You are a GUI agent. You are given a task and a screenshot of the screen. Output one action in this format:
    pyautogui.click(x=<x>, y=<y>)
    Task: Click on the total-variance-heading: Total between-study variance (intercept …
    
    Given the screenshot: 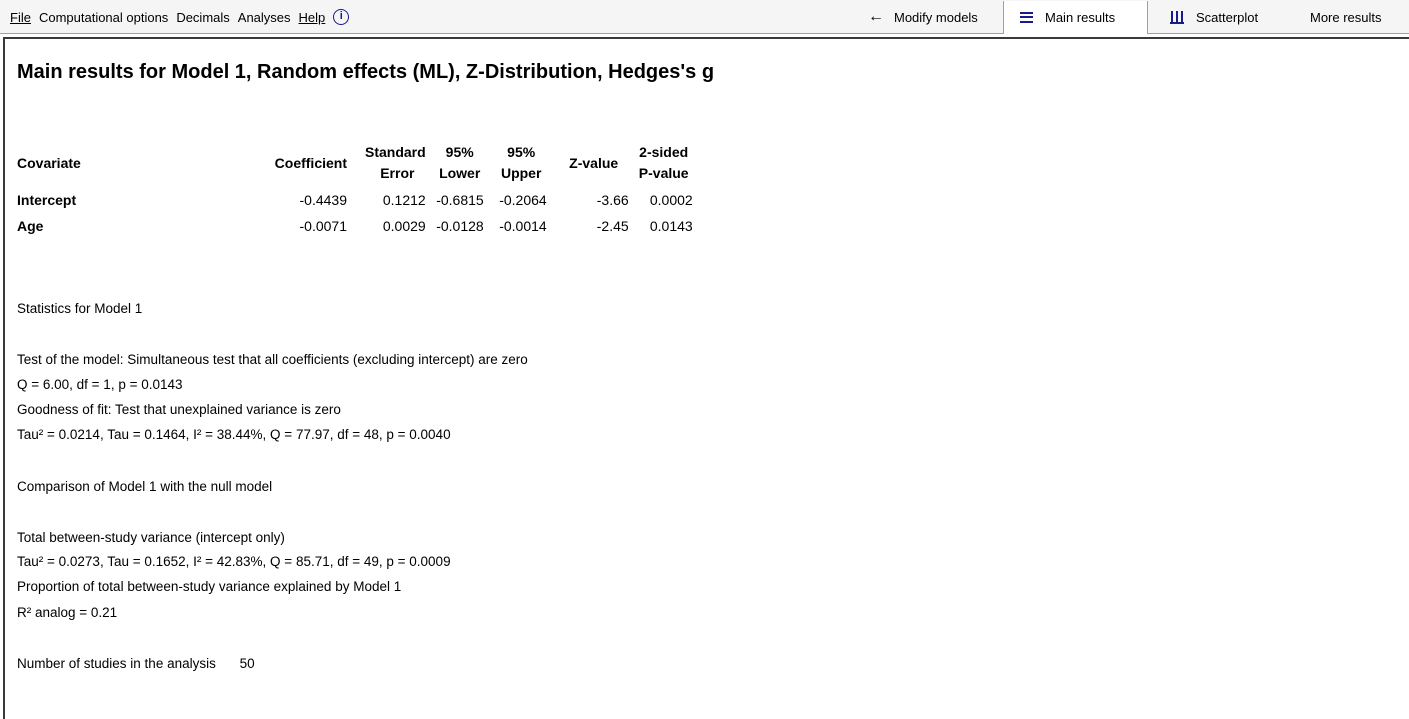 What is the action you would take?
    pyautogui.click(x=151, y=537)
    